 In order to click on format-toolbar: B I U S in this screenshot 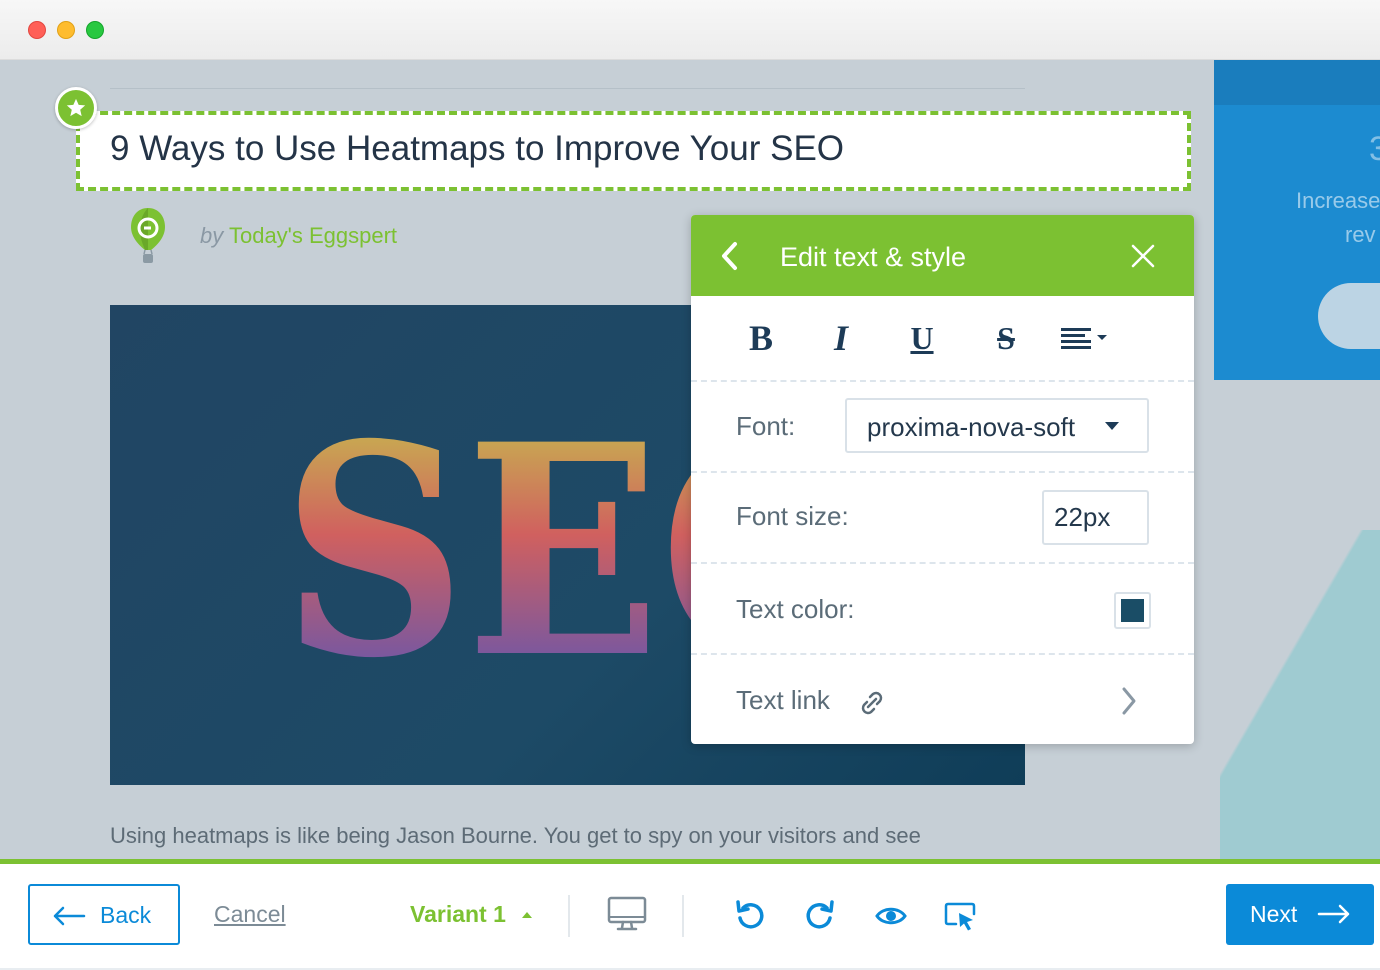, I will do `click(942, 338)`.